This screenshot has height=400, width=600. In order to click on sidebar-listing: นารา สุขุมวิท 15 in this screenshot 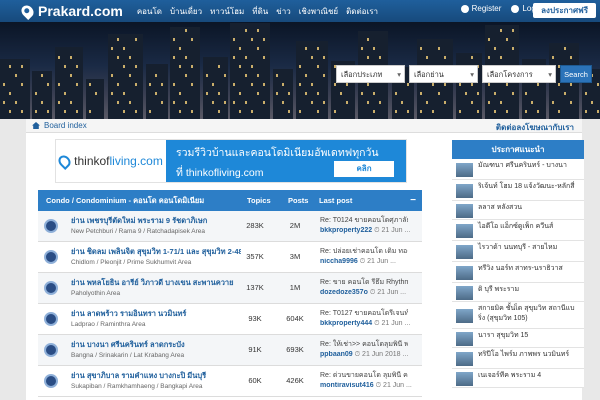, I will do `click(518, 338)`.